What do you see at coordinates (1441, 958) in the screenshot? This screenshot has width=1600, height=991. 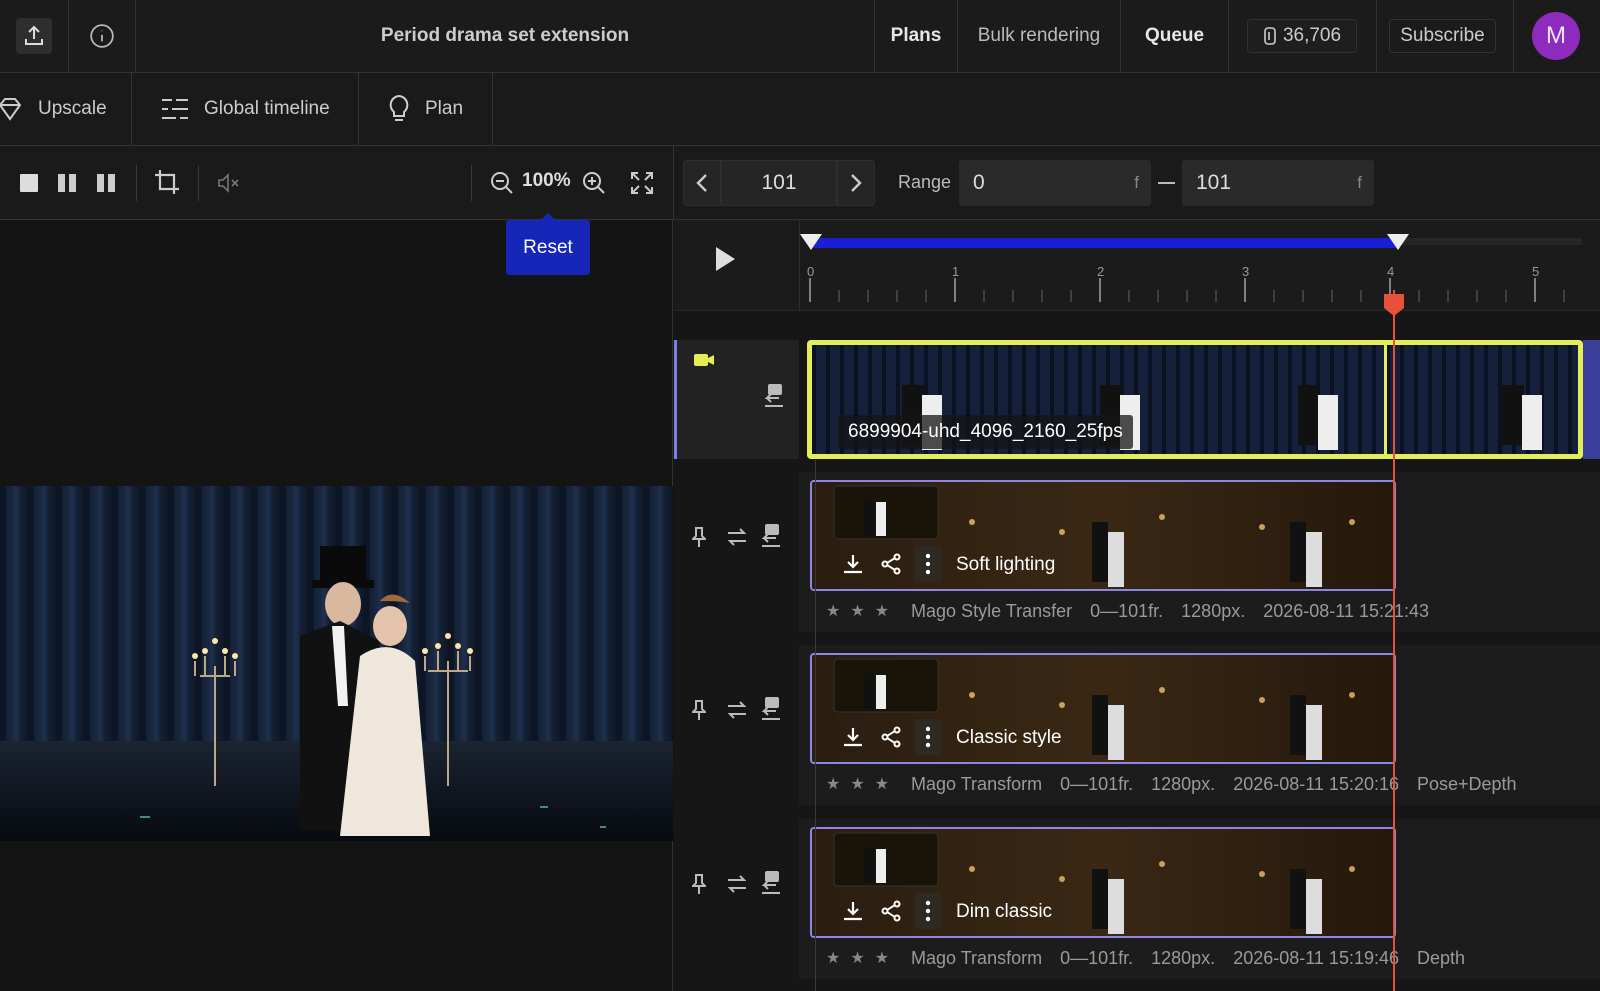 I see `output-extra: Depth` at bounding box center [1441, 958].